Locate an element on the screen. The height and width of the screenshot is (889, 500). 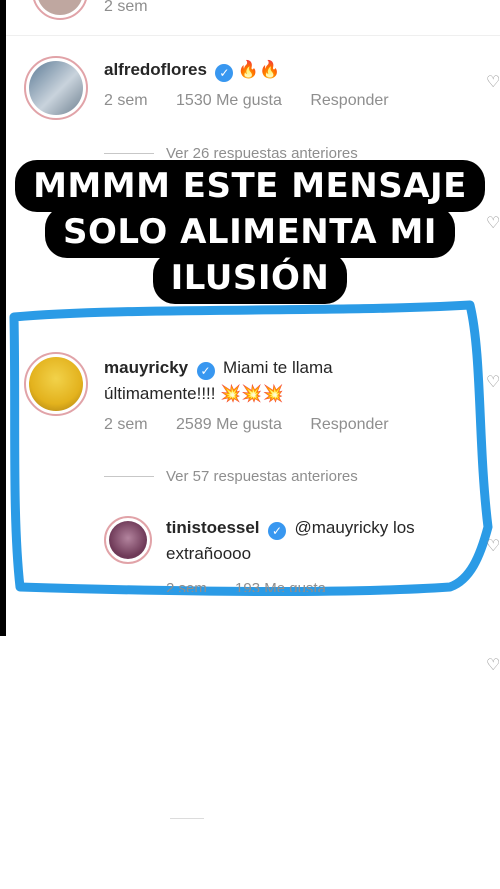
comment3-meta: 2 sem 193 Me gusta is located at coordinates (258, 586).